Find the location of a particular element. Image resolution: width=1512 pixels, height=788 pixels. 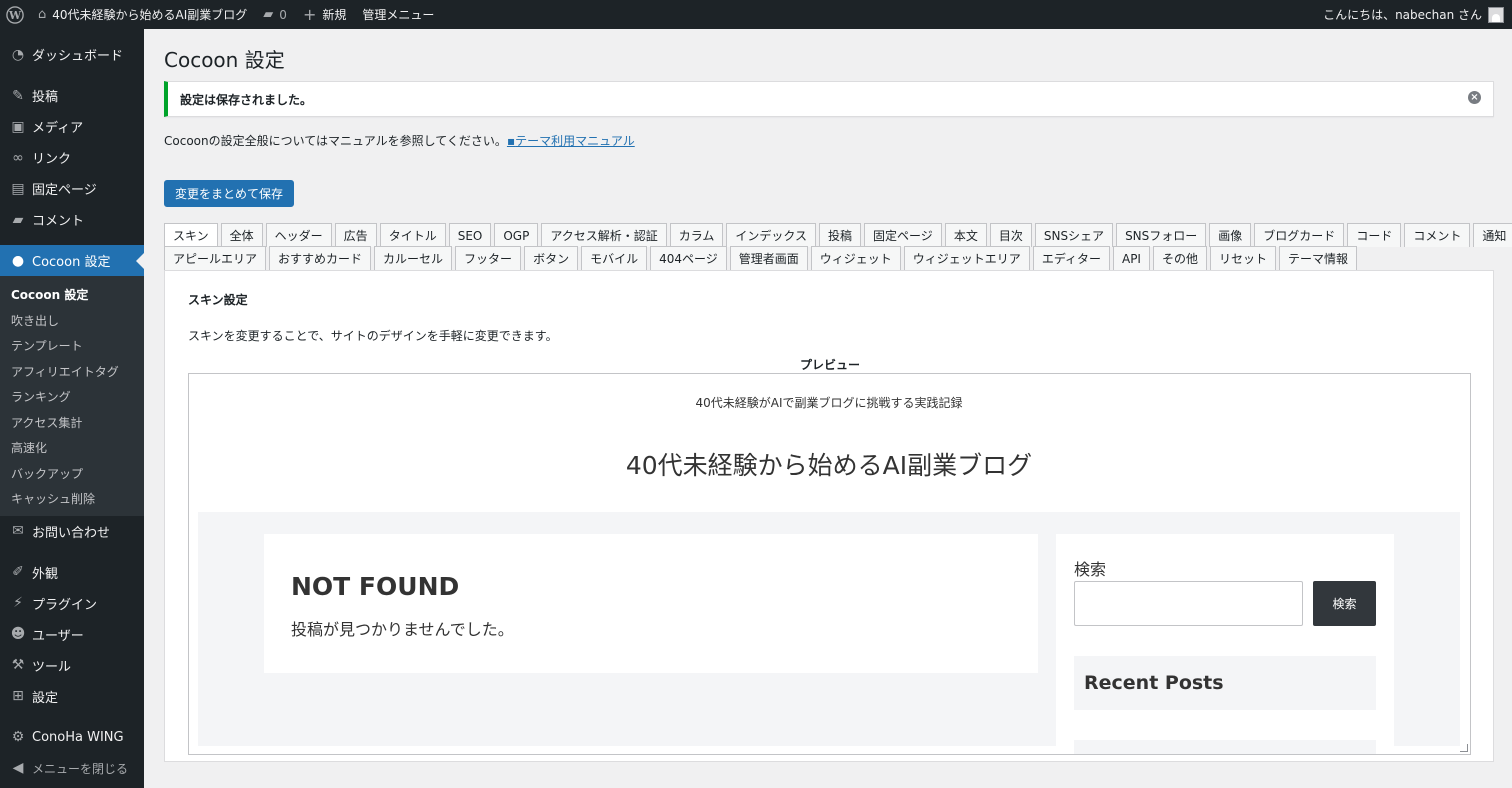

wordpress-logo-icon: W is located at coordinates (15, 14).